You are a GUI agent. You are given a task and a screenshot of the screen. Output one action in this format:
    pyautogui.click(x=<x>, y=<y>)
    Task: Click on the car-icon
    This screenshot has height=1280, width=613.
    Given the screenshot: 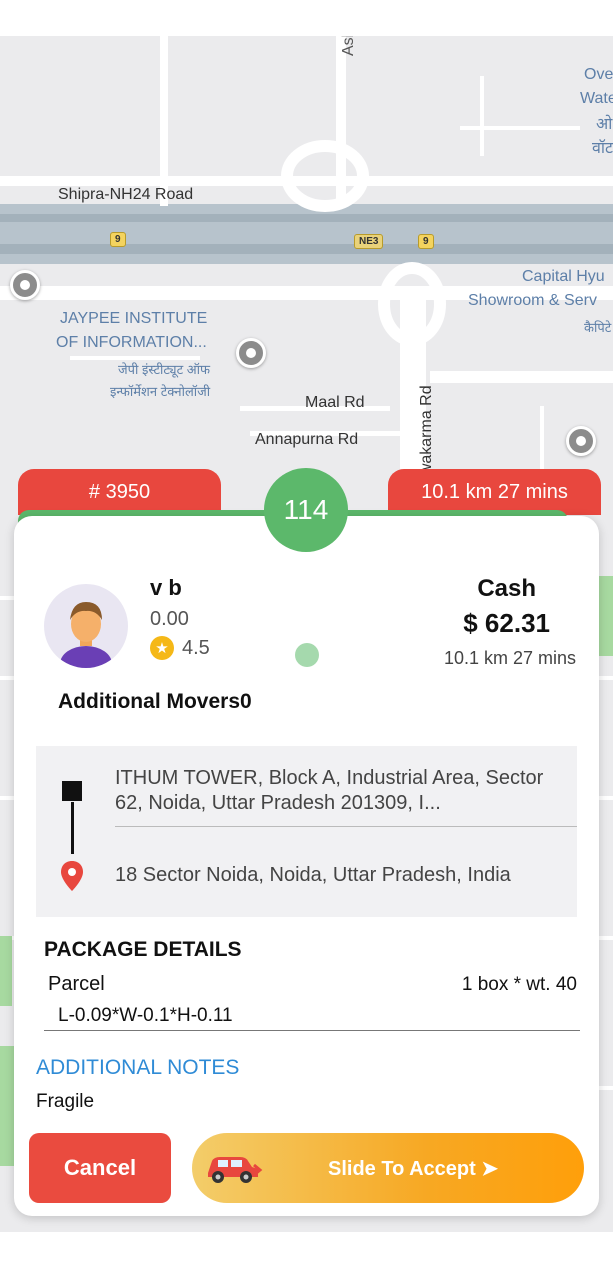 What is the action you would take?
    pyautogui.click(x=234, y=1167)
    